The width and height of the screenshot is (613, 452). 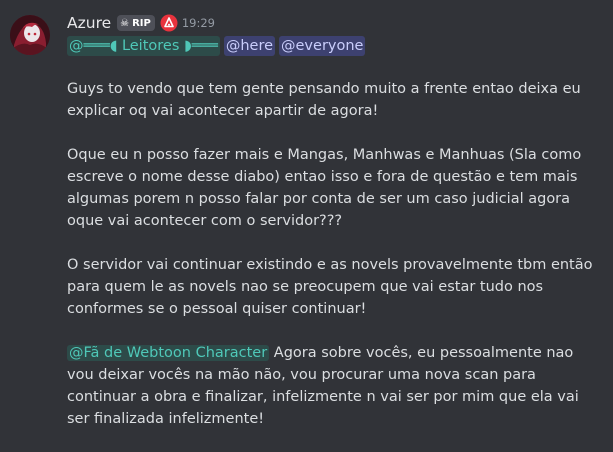 I want to click on role-mention-fa-de-webtoon: @Fã de Webtoon Character, so click(x=168, y=353).